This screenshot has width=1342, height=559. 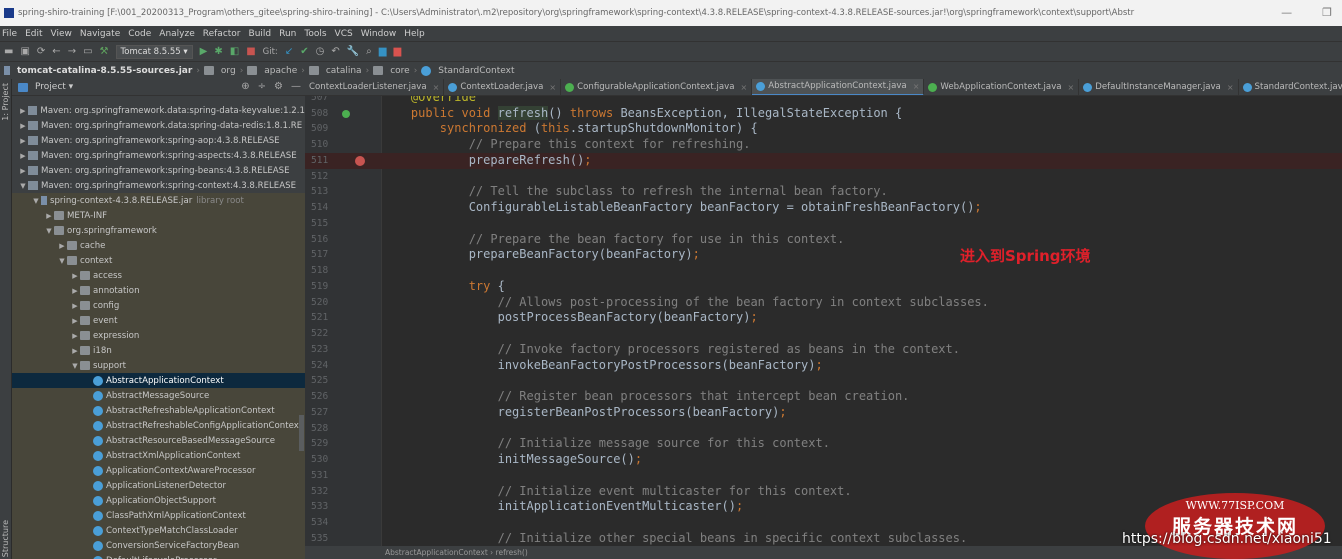 What do you see at coordinates (245, 86) in the screenshot?
I see `locate-icon: ⊕` at bounding box center [245, 86].